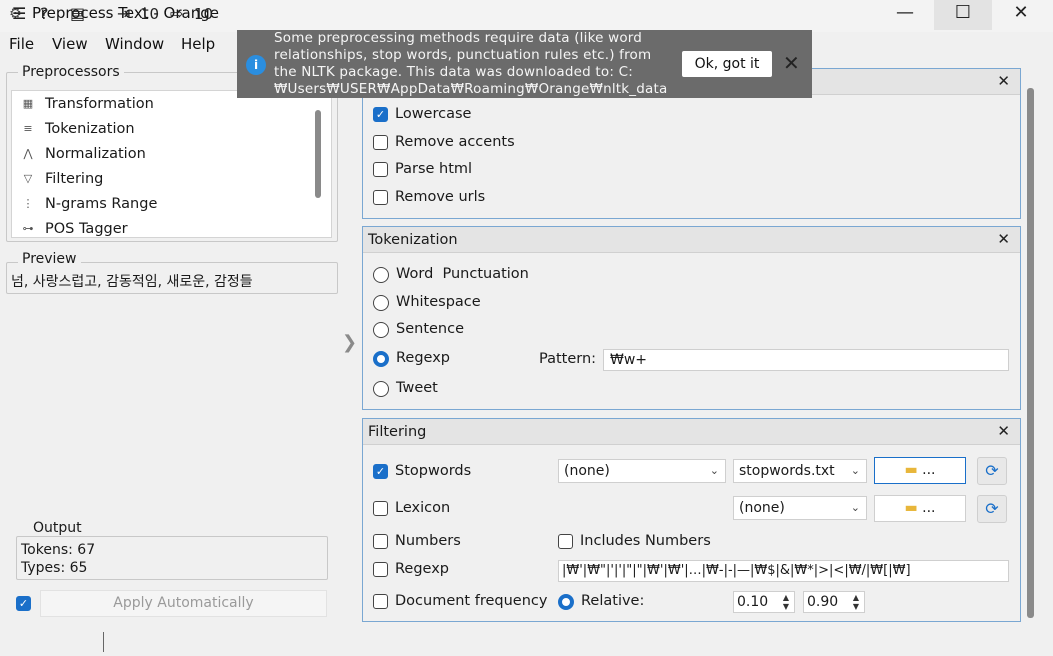 The height and width of the screenshot is (656, 1053). I want to click on document-frequency-checkbox, so click(380, 601).